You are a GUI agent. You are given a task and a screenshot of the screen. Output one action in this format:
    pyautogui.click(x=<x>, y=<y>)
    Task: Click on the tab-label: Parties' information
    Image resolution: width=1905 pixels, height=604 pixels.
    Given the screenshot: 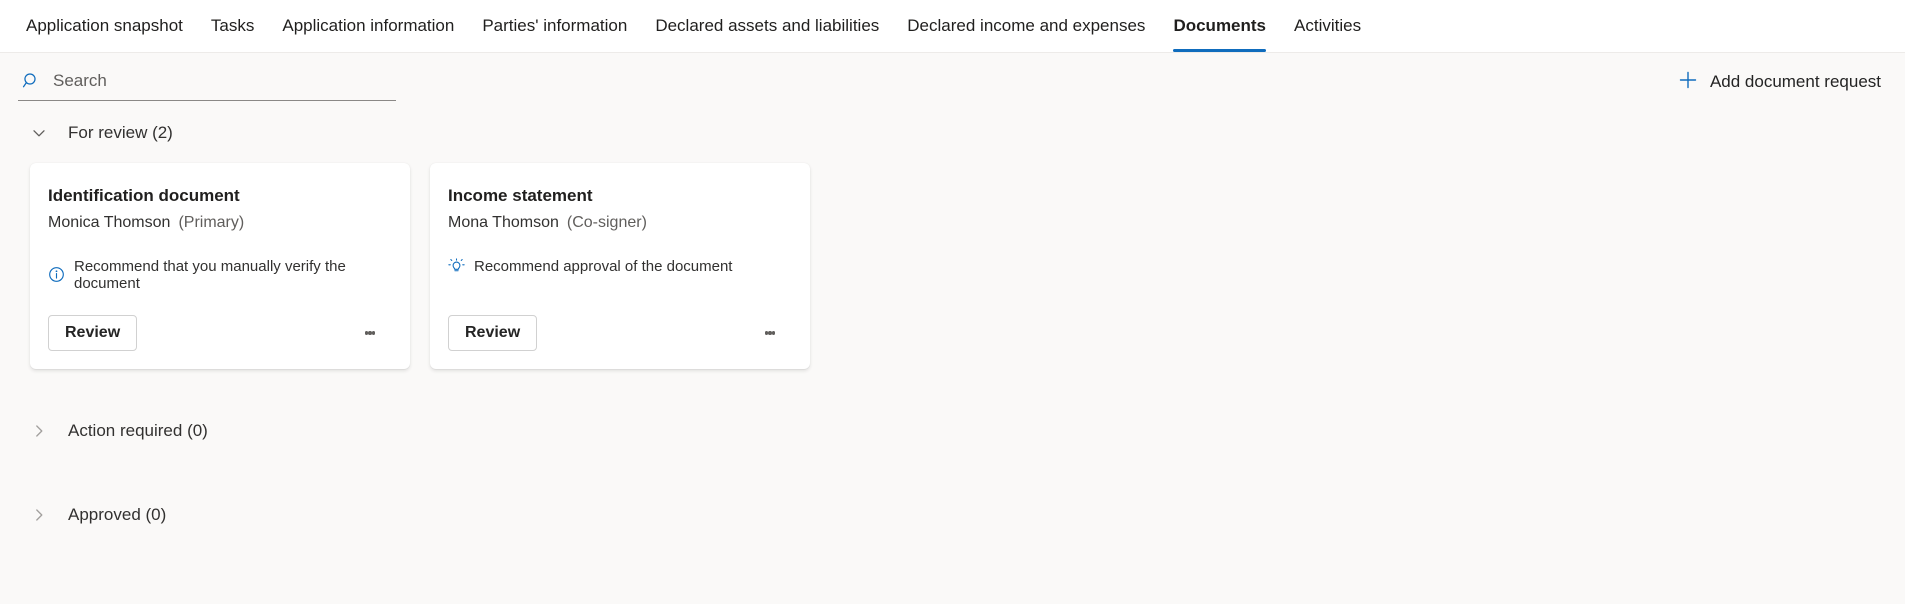 What is the action you would take?
    pyautogui.click(x=555, y=25)
    